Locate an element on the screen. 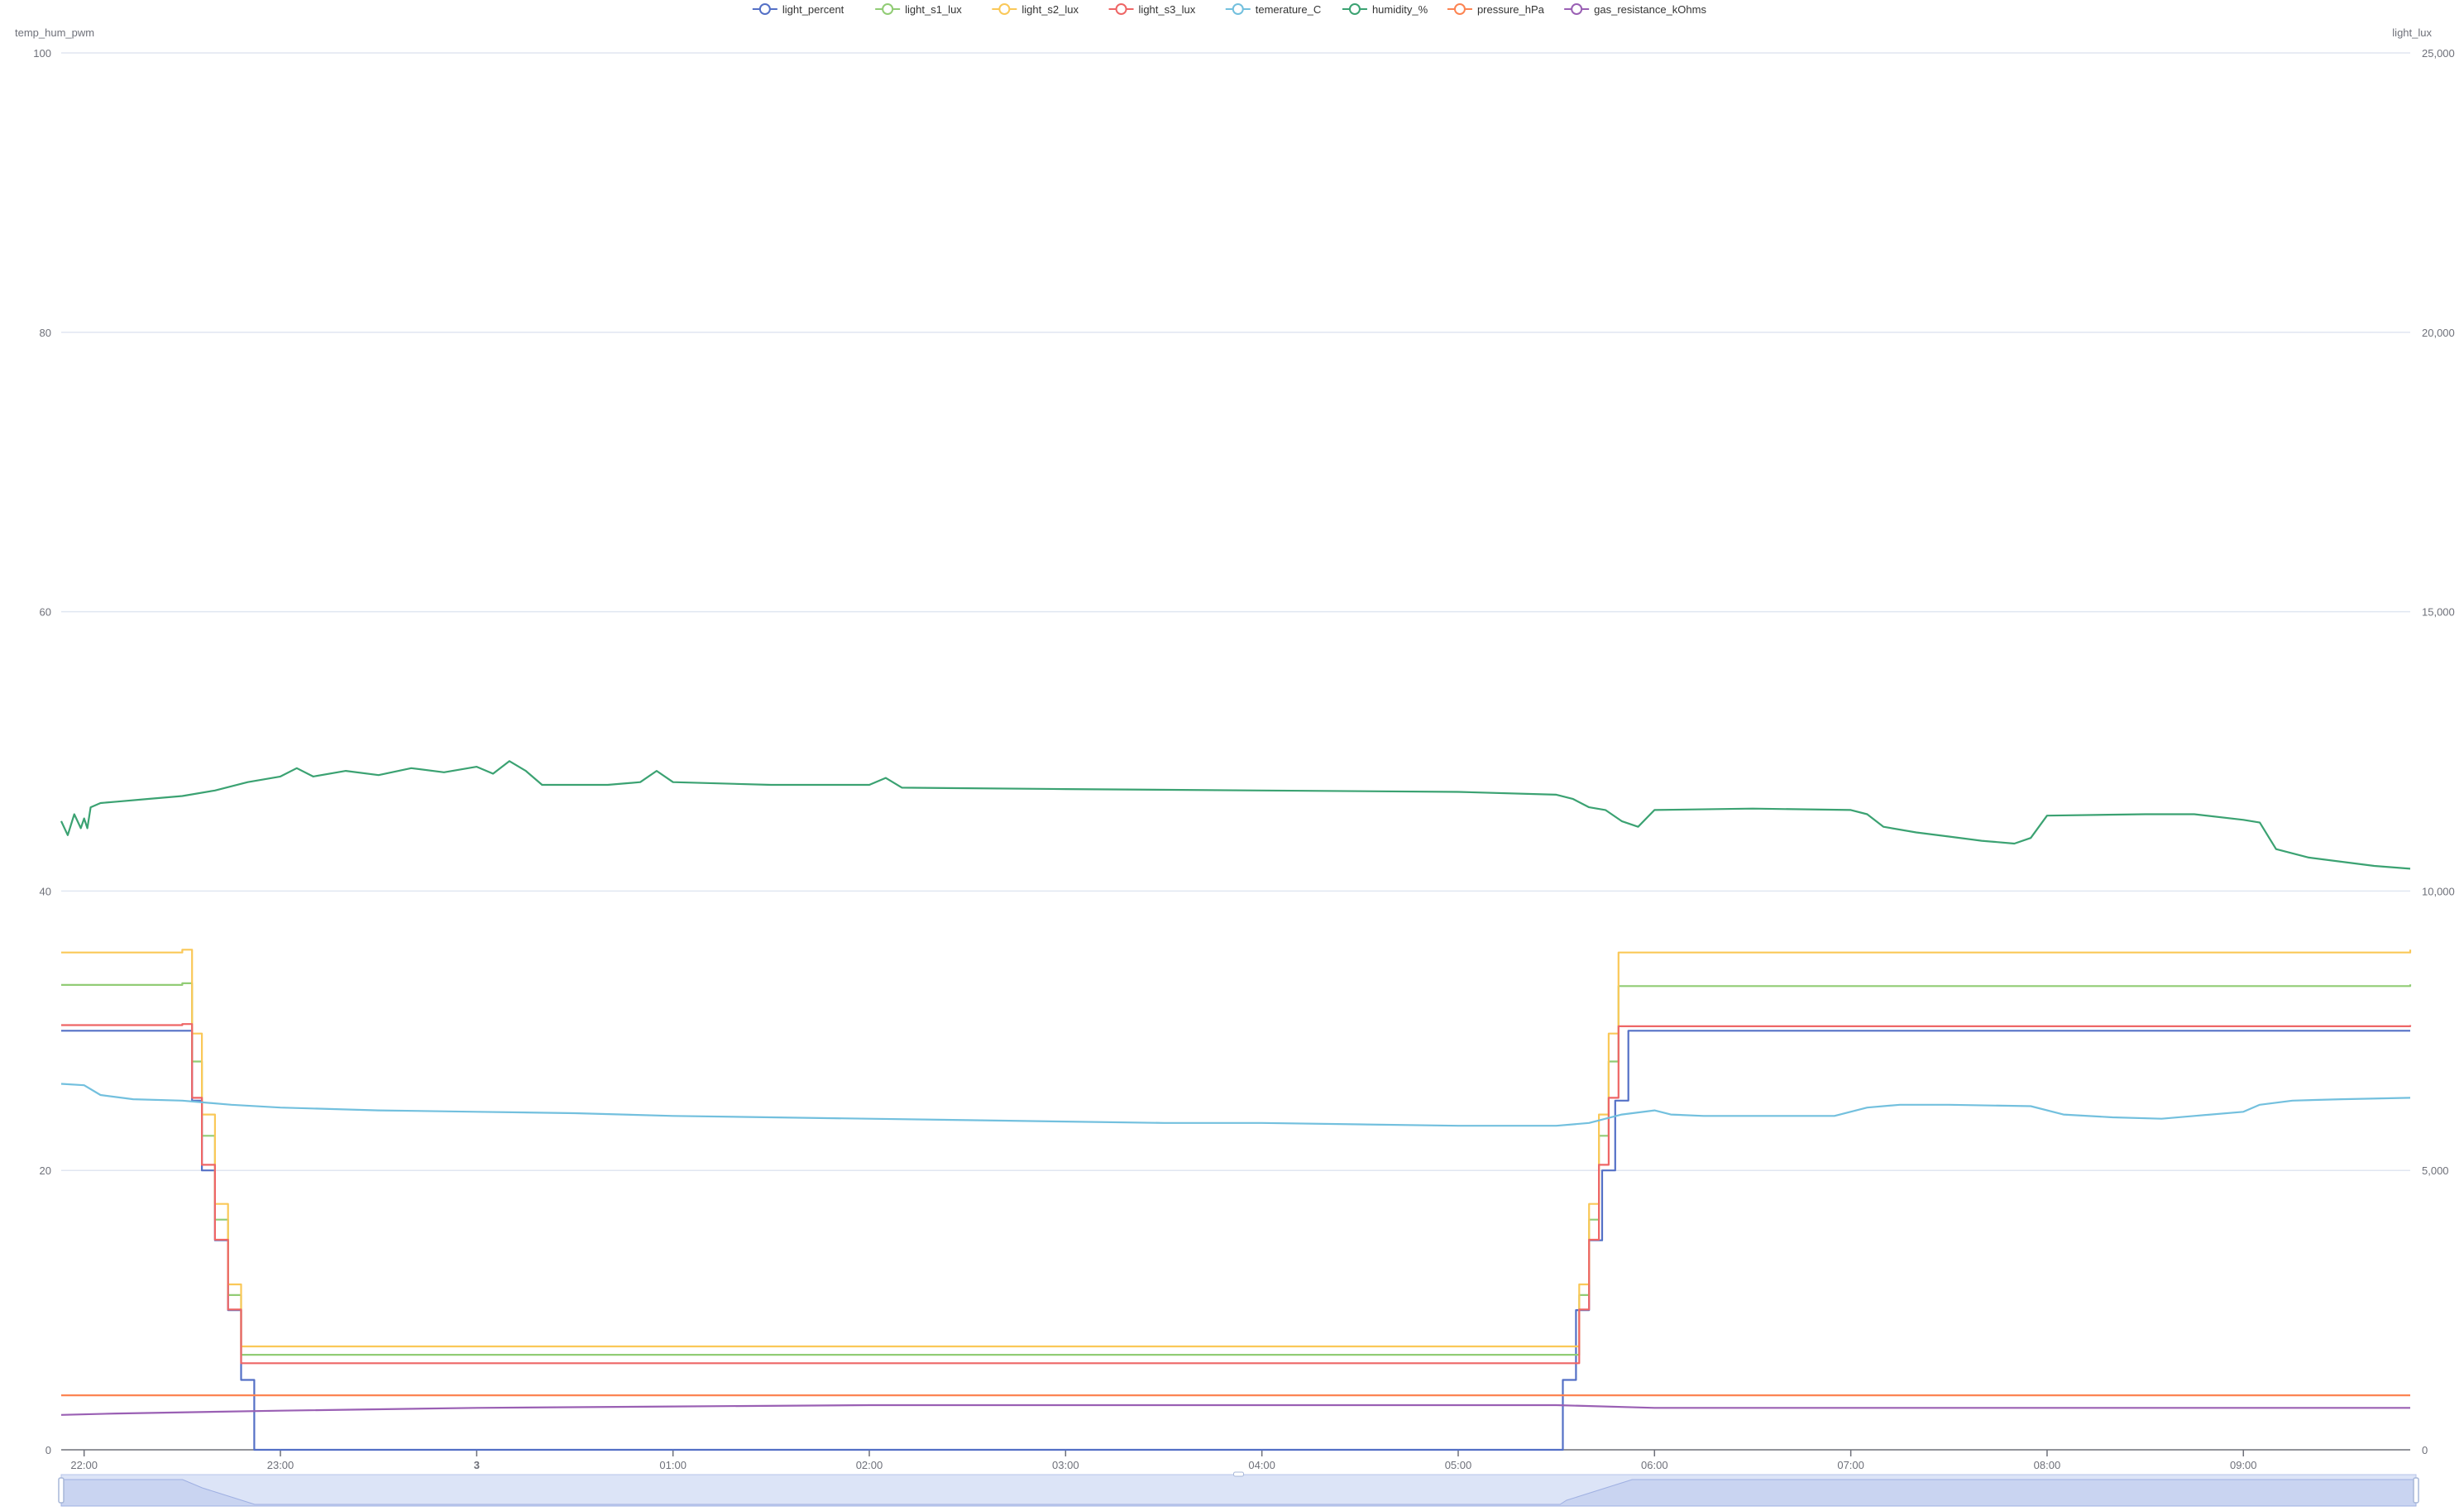 Image resolution: width=2464 pixels, height=1511 pixels. y-right-tick-label: 20,000 is located at coordinates (2438, 333).